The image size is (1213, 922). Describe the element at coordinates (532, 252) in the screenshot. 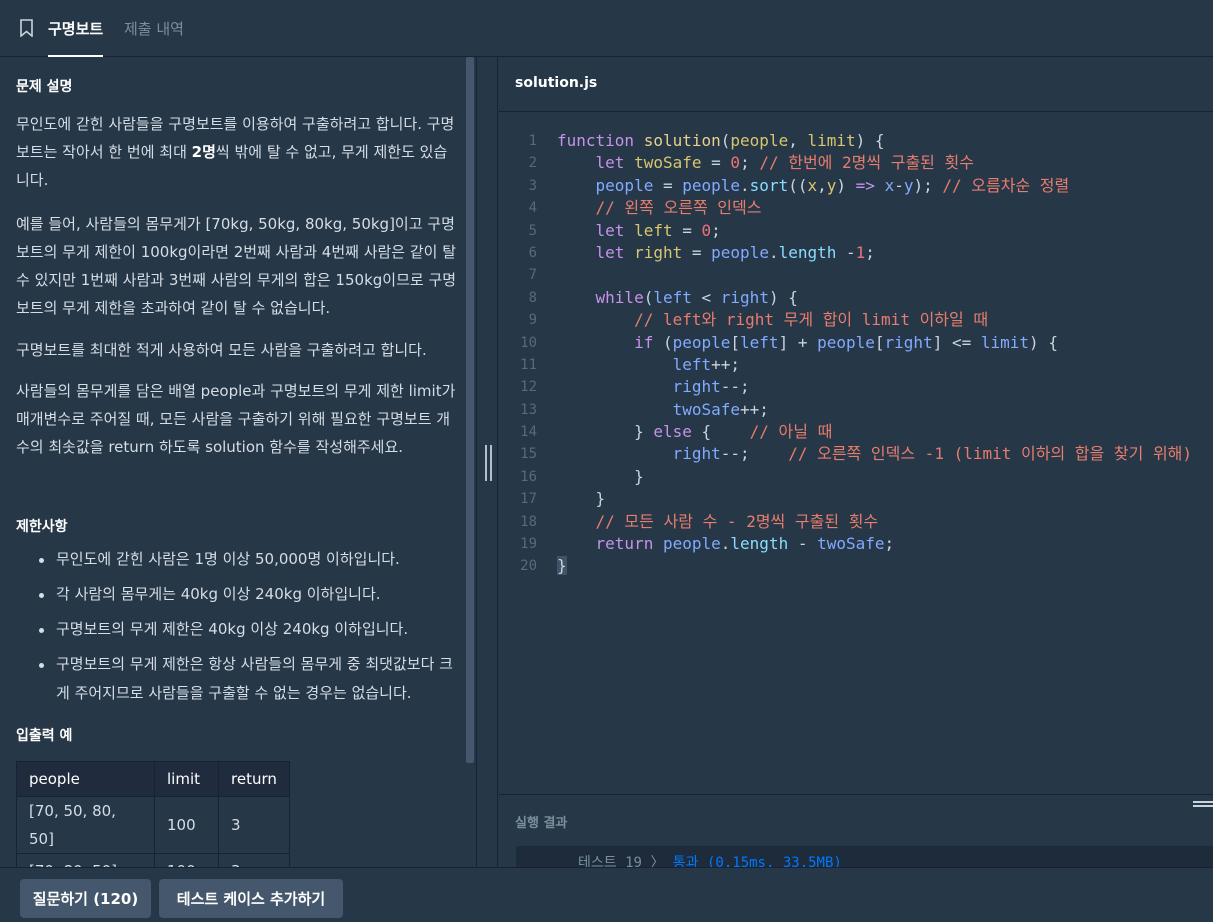

I see `line-number: 6` at that location.